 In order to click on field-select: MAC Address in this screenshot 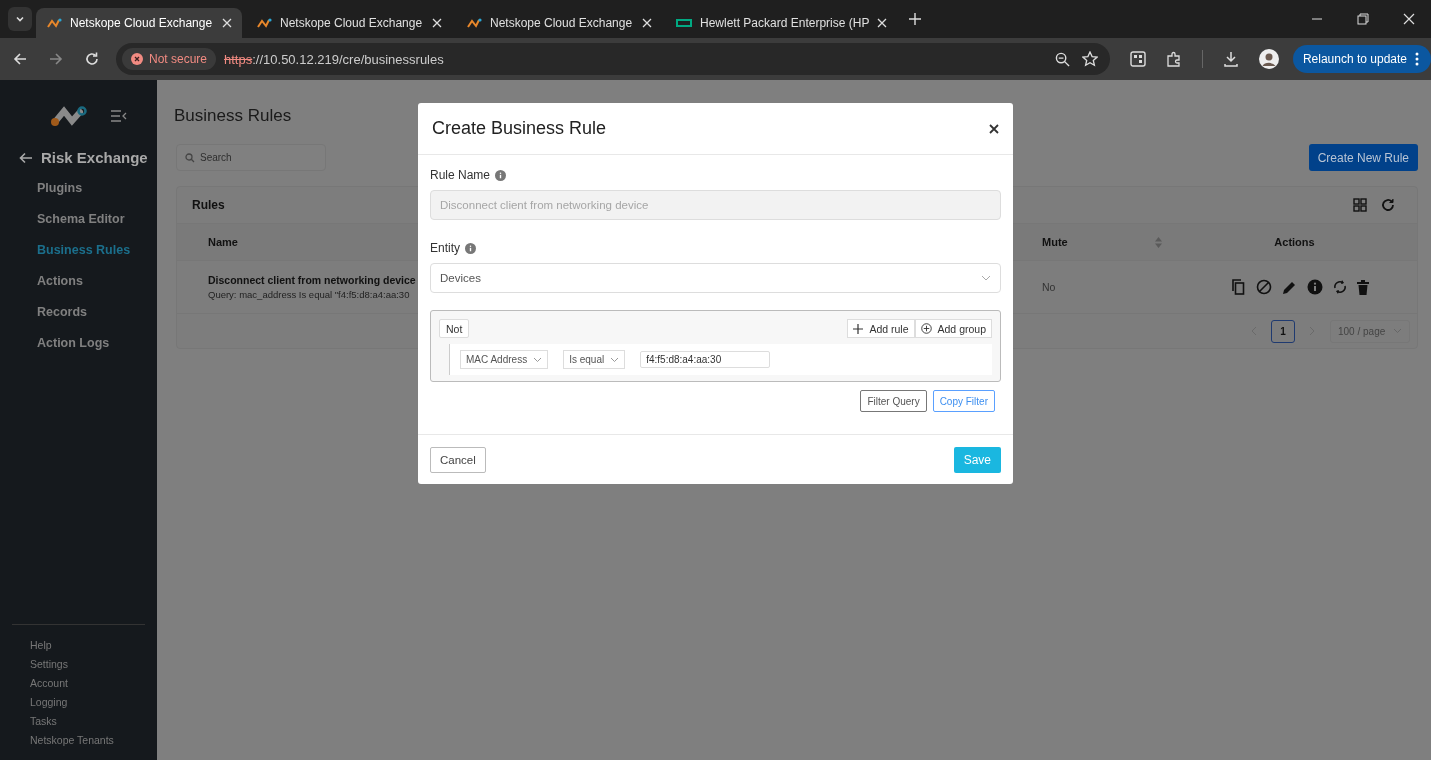, I will do `click(504, 359)`.